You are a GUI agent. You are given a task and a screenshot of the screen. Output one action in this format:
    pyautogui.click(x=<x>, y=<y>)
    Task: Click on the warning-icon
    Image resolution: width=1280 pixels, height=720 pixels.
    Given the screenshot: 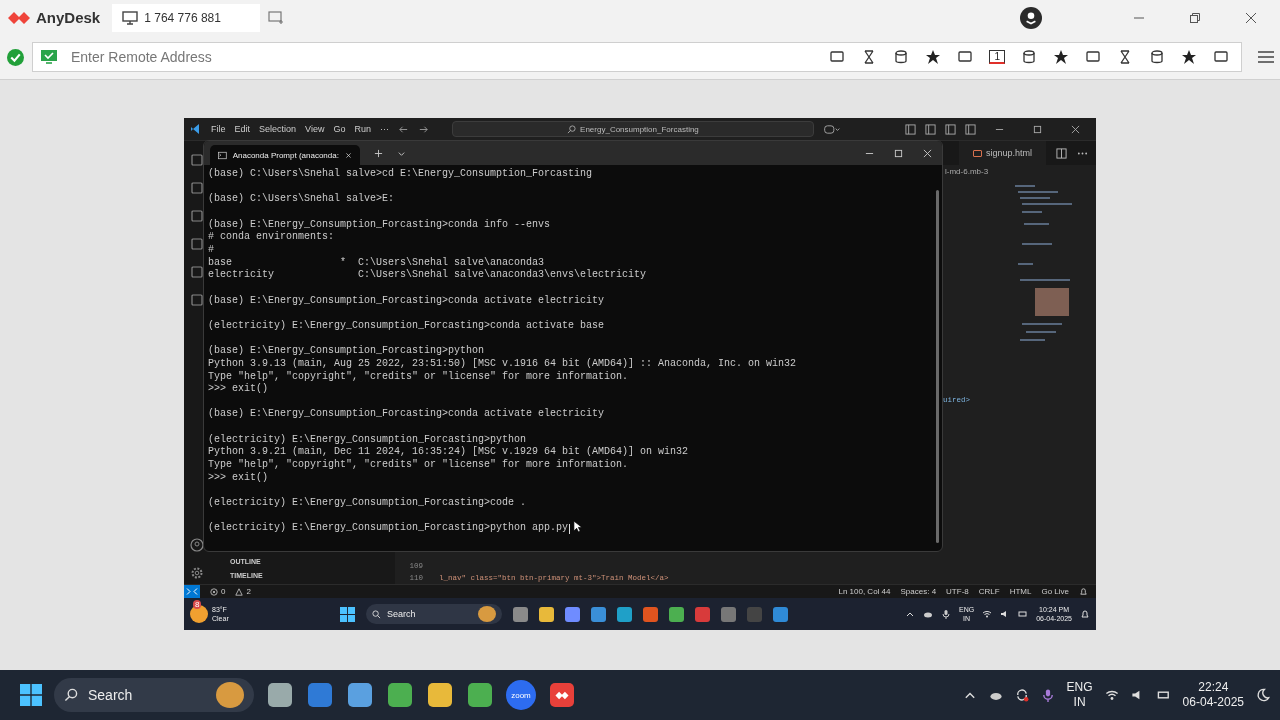 What is the action you would take?
    pyautogui.click(x=239, y=591)
    